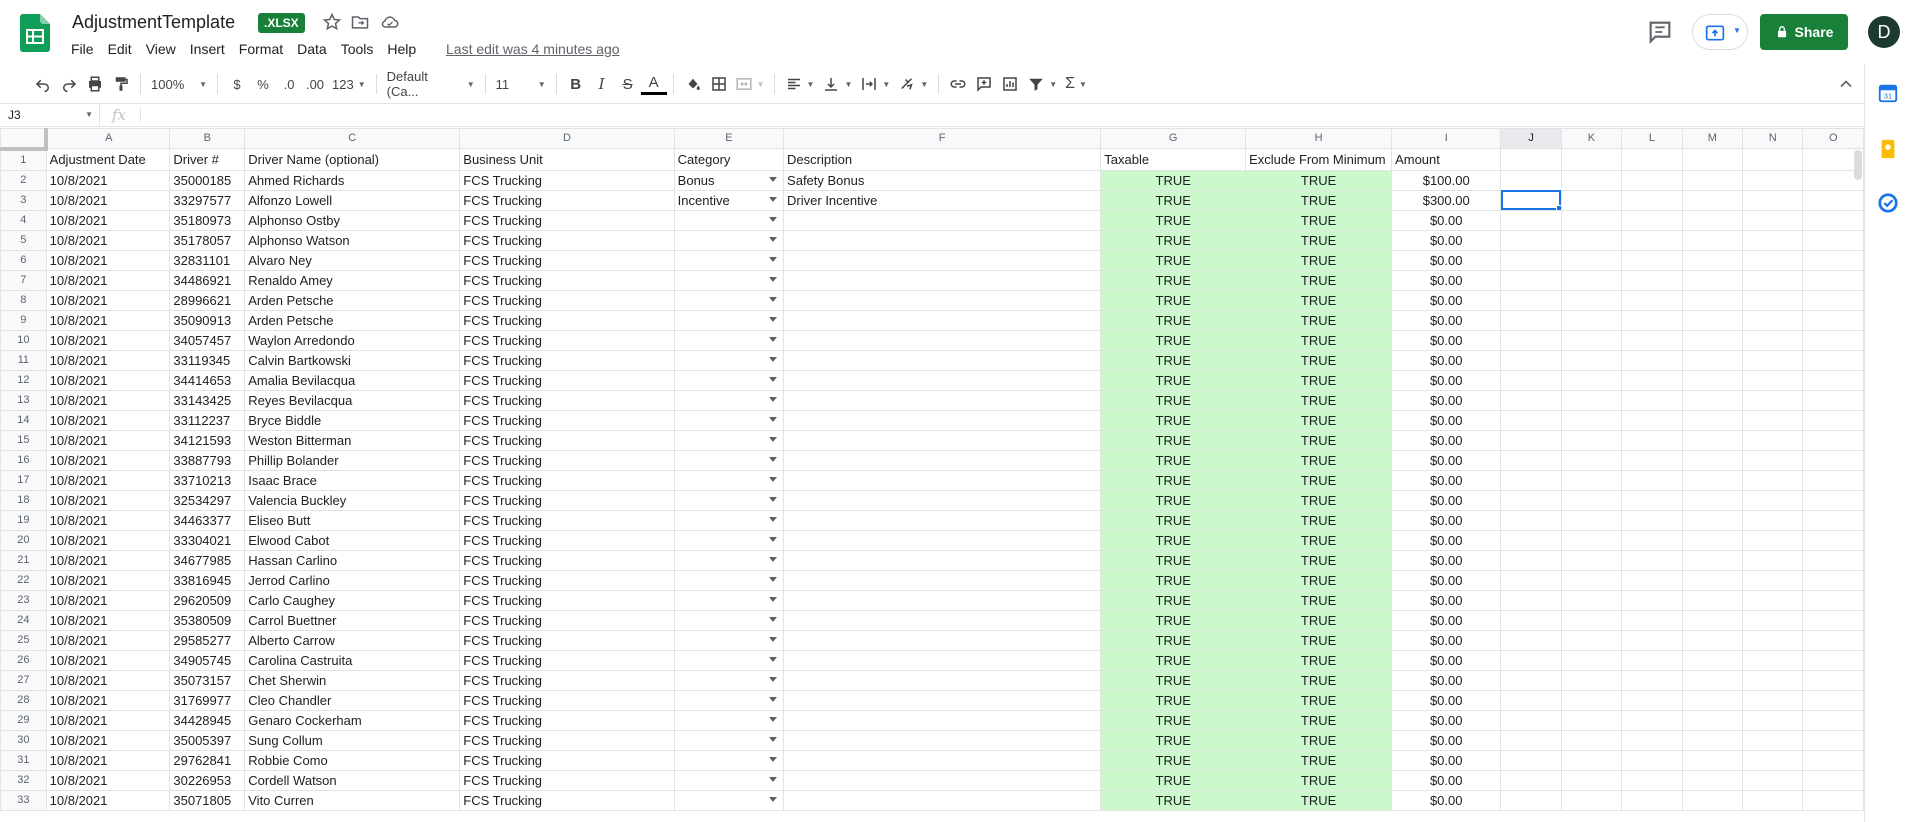 This screenshot has width=1910, height=822. What do you see at coordinates (1446, 159) in the screenshot?
I see `cell: Amount` at bounding box center [1446, 159].